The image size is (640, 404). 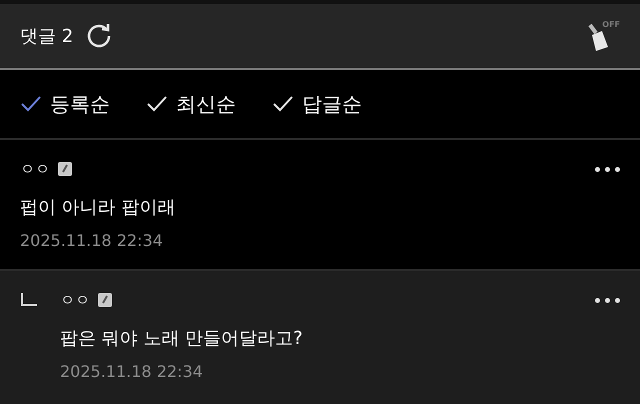 What do you see at coordinates (191, 104) in the screenshot?
I see `sort-option: 최신순` at bounding box center [191, 104].